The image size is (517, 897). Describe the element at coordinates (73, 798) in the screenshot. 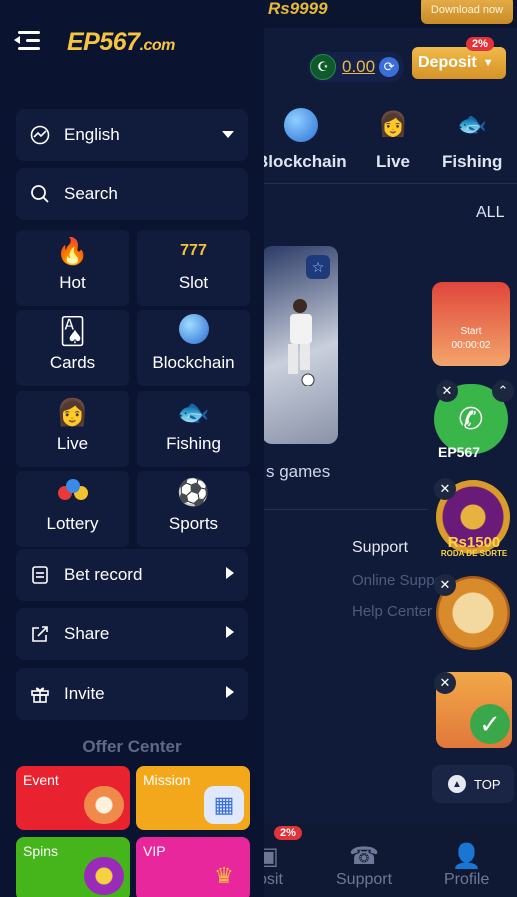

I see `offer-event: Event` at that location.